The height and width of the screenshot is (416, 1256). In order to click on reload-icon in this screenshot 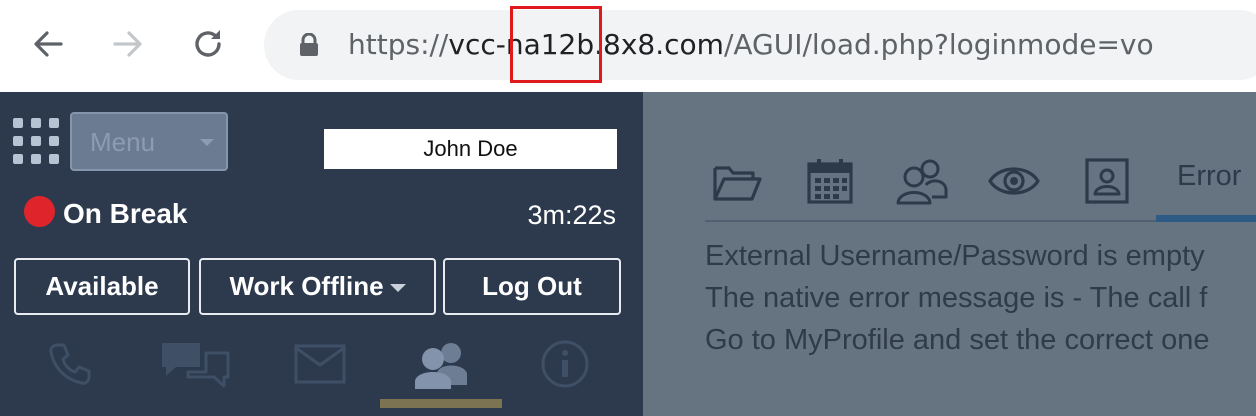, I will do `click(208, 43)`.